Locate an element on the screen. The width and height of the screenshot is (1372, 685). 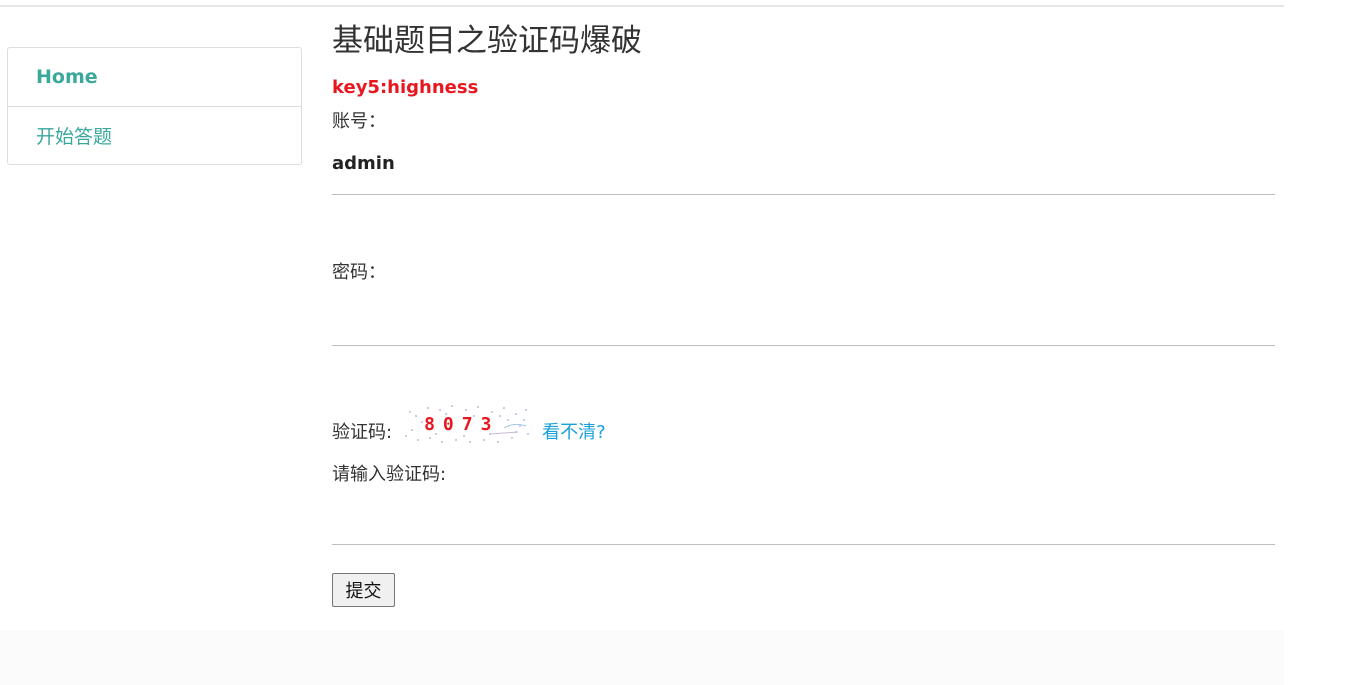
username-field: admin is located at coordinates (363, 163).